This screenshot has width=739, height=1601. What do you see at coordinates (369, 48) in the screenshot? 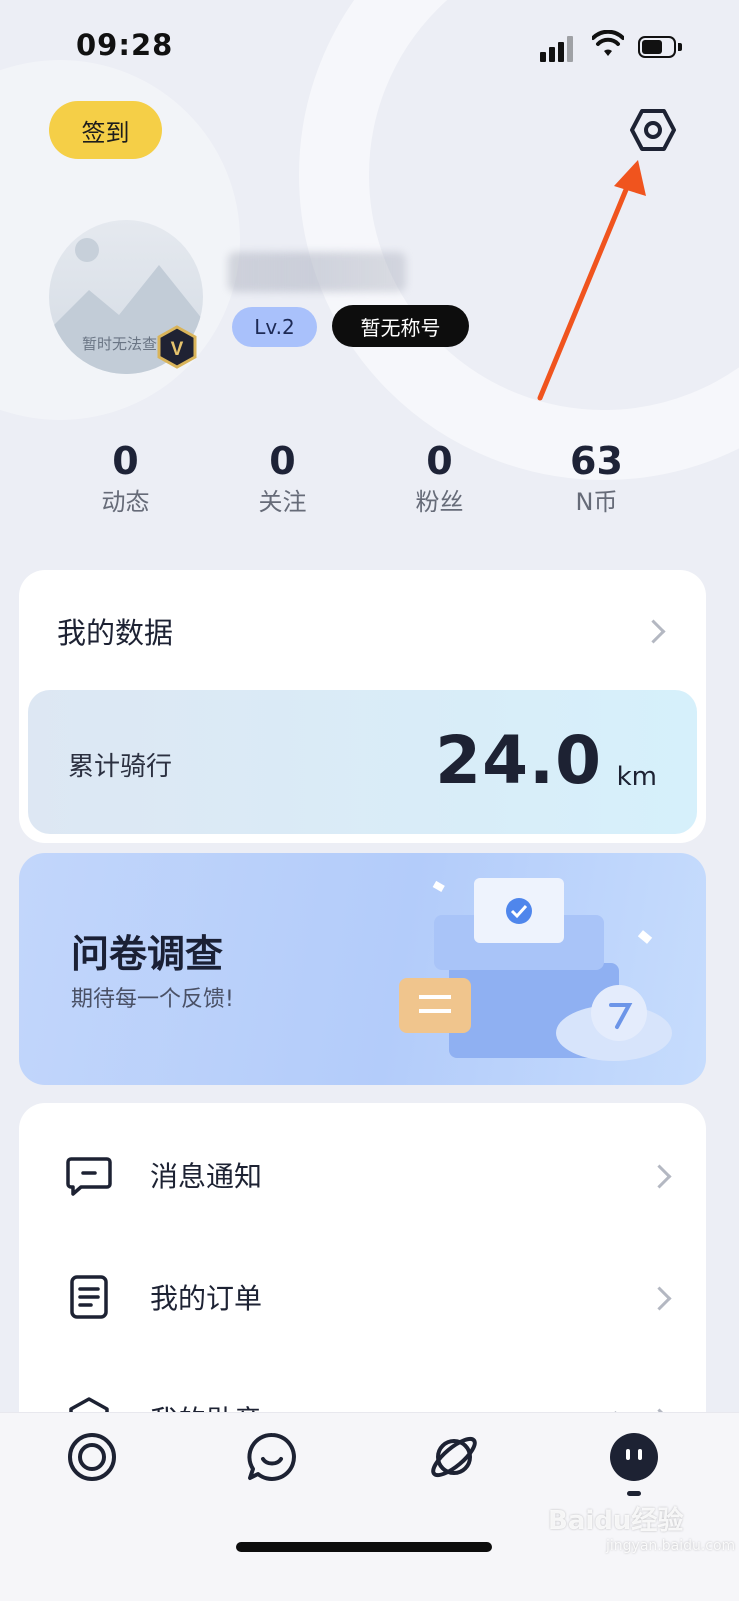
I see `status-bar: 09:28` at bounding box center [369, 48].